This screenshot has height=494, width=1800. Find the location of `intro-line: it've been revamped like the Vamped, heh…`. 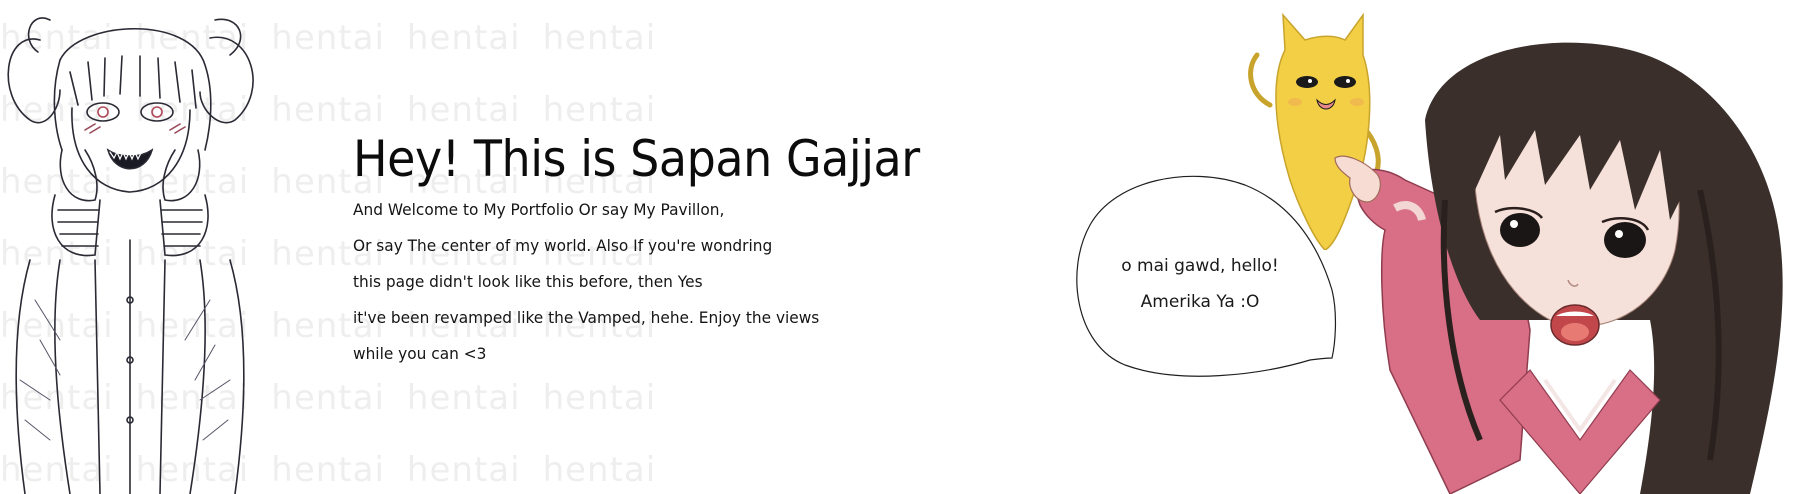

intro-line: it've been revamped like the Vamped, heh… is located at coordinates (586, 317).